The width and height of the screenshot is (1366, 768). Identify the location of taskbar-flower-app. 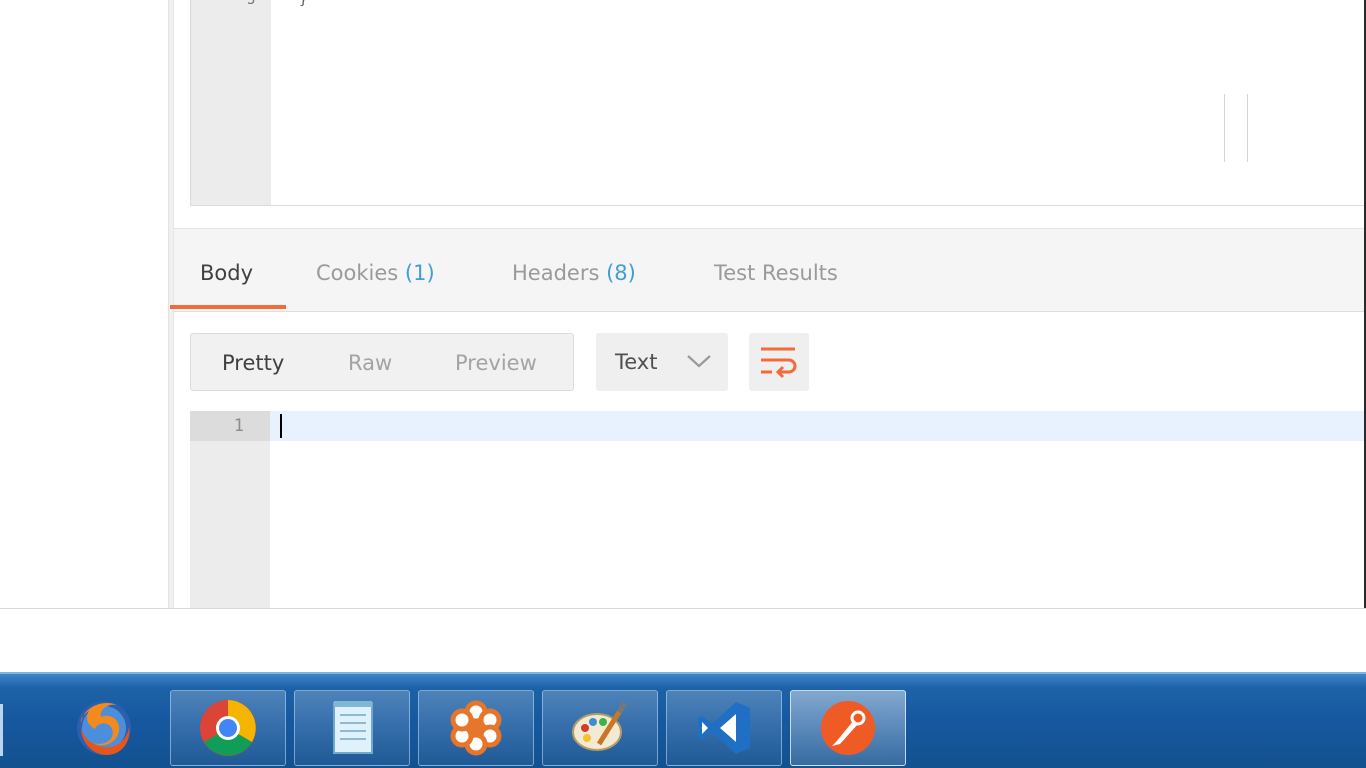
(476, 728).